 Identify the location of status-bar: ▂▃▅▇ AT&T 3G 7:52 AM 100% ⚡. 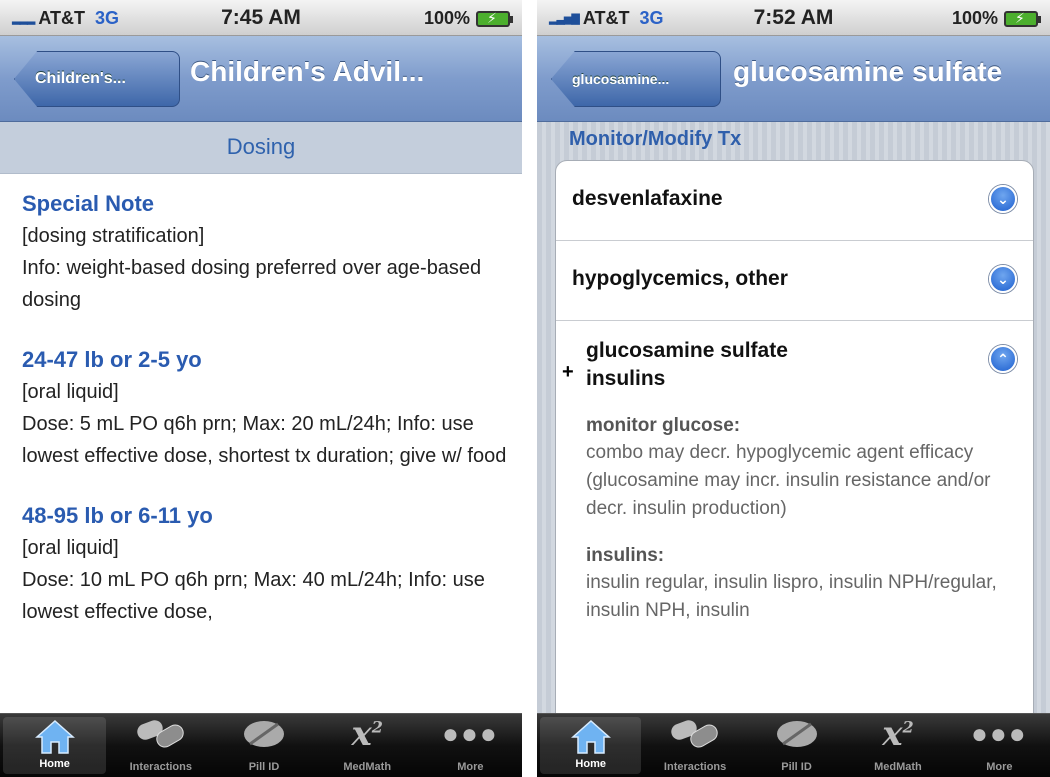
(793, 18).